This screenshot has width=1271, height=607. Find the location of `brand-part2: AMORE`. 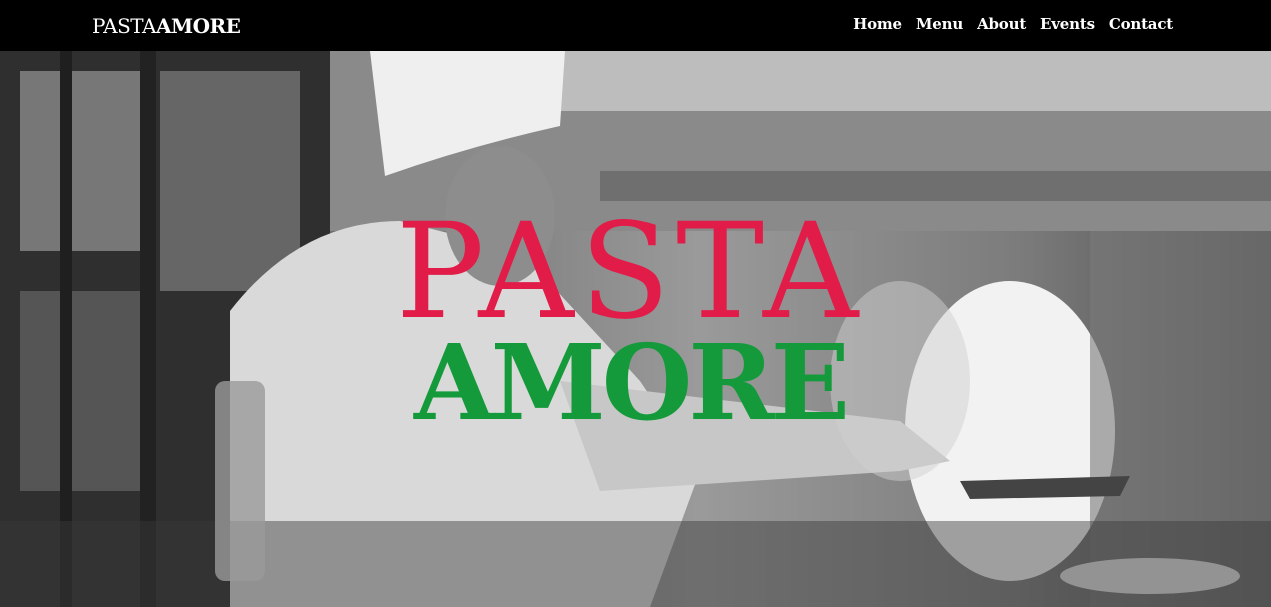

brand-part2: AMORE is located at coordinates (198, 26).